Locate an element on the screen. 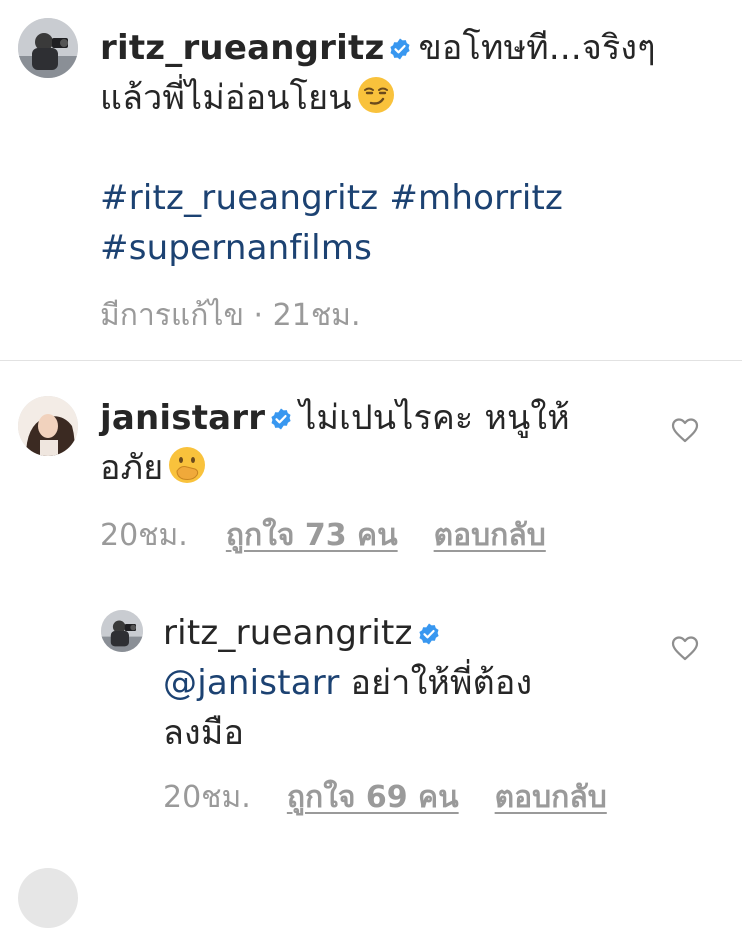 The width and height of the screenshot is (742, 928). caption-text-line-1: ขอโทษที...จริงๆ is located at coordinates (537, 48).